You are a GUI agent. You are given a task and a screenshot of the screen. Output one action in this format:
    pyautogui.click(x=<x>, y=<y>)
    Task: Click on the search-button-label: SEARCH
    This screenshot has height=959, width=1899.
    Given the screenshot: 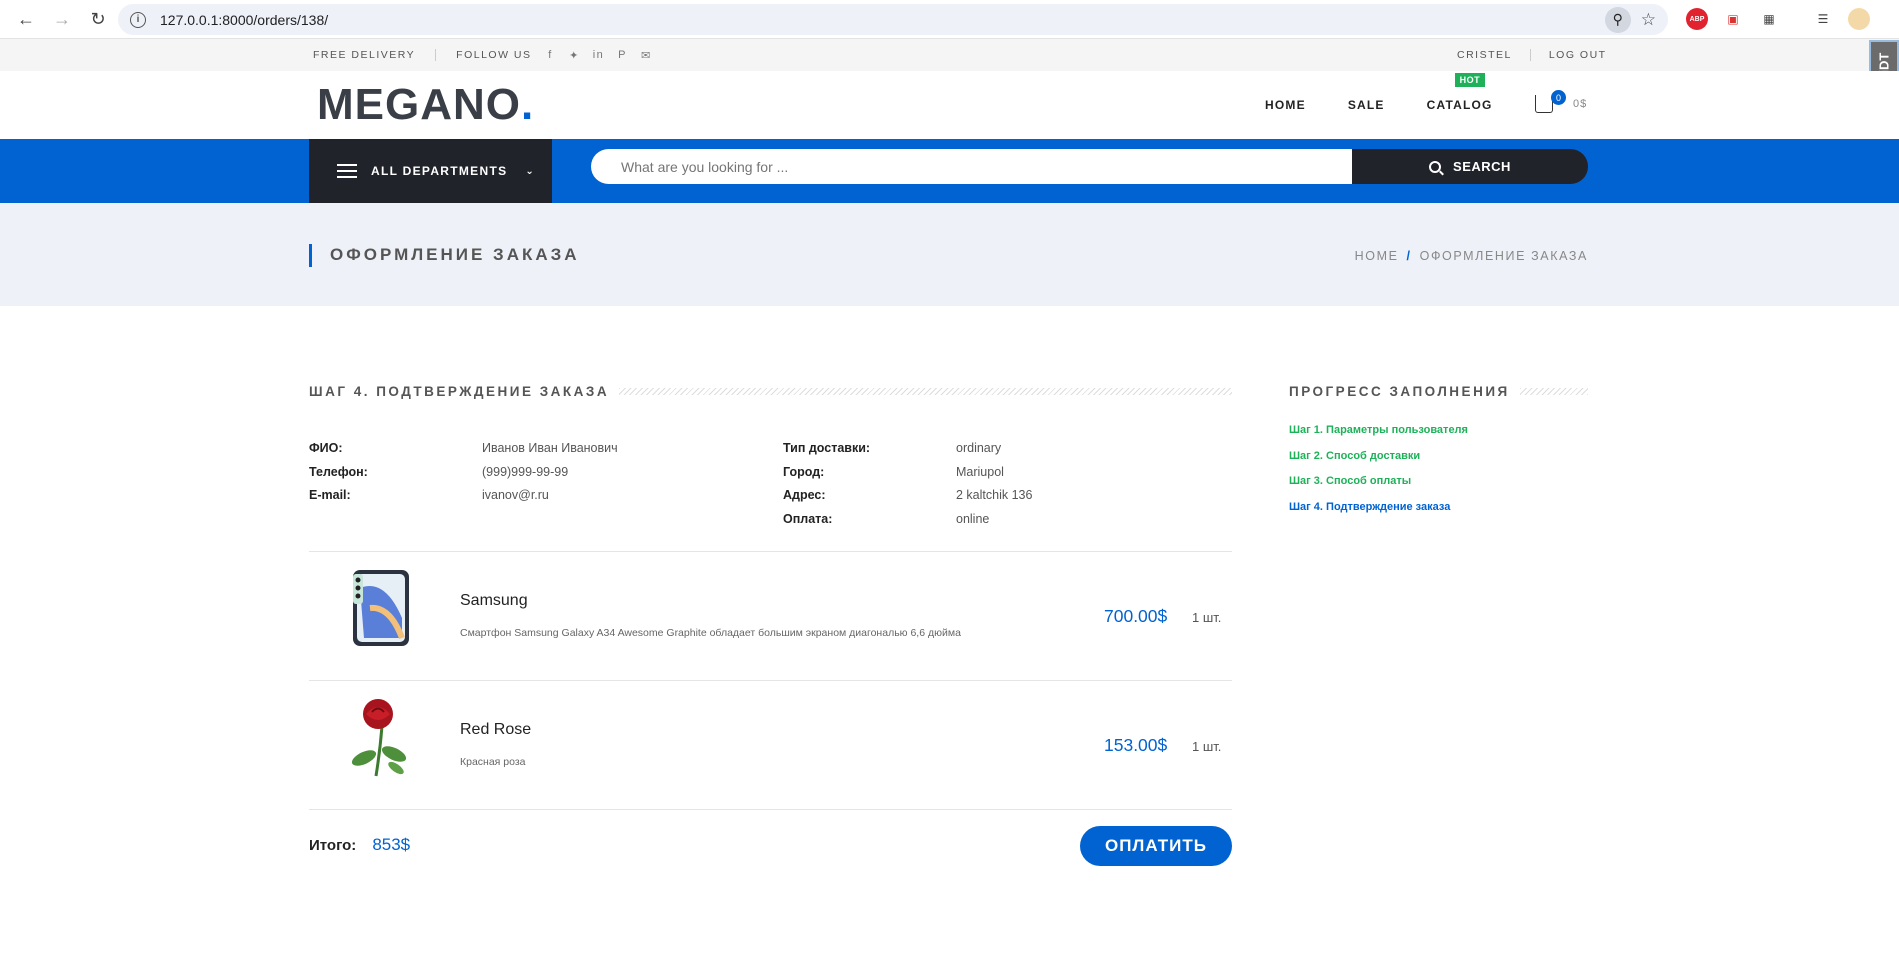 What is the action you would take?
    pyautogui.click(x=1482, y=166)
    